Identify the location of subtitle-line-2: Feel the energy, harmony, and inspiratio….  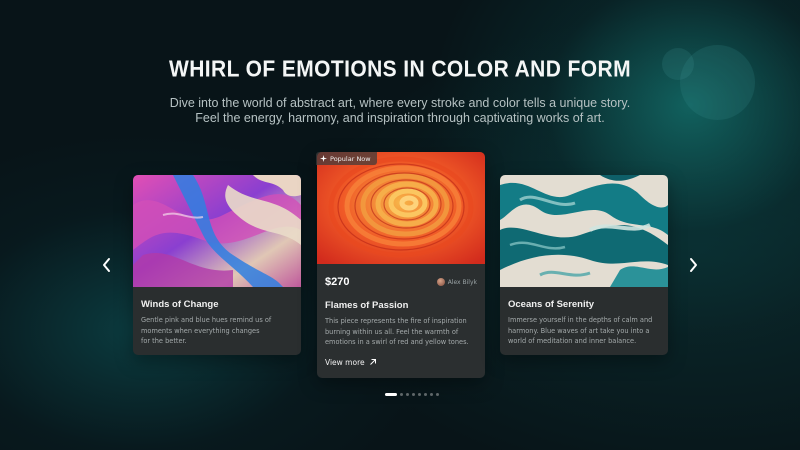
(400, 118).